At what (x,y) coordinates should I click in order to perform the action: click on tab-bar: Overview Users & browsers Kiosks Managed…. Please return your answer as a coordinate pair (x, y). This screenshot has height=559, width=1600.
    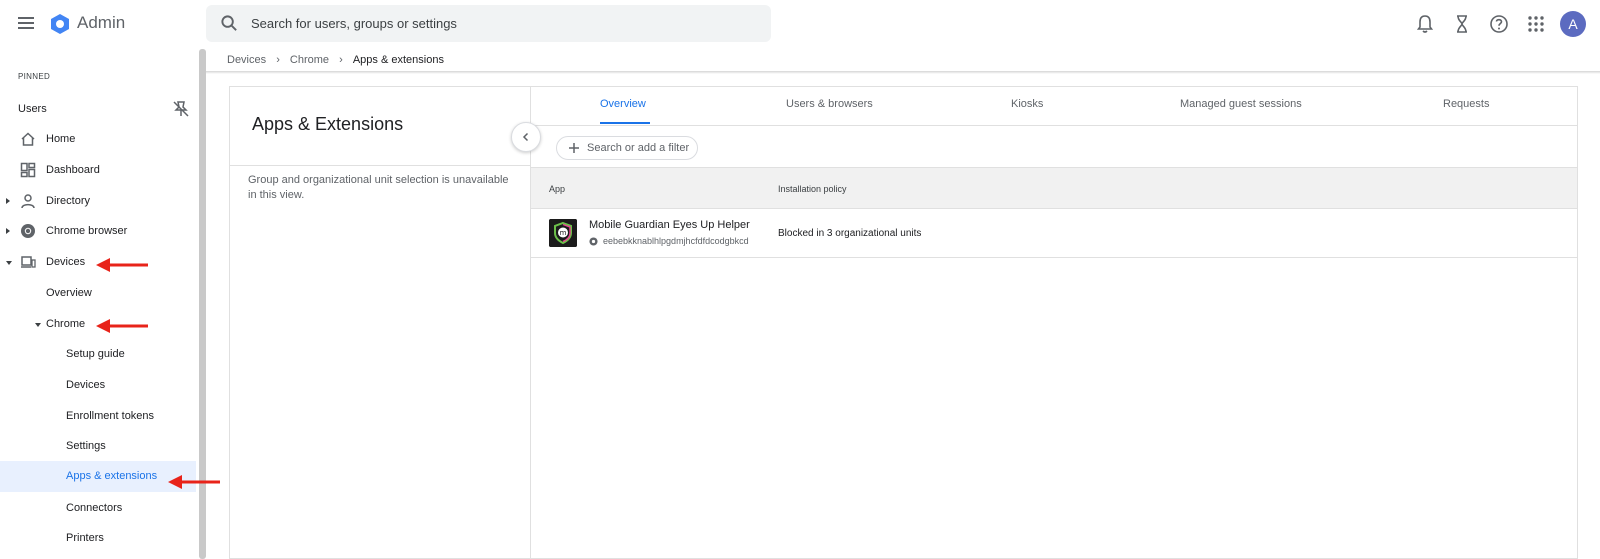
    Looking at the image, I should click on (1054, 106).